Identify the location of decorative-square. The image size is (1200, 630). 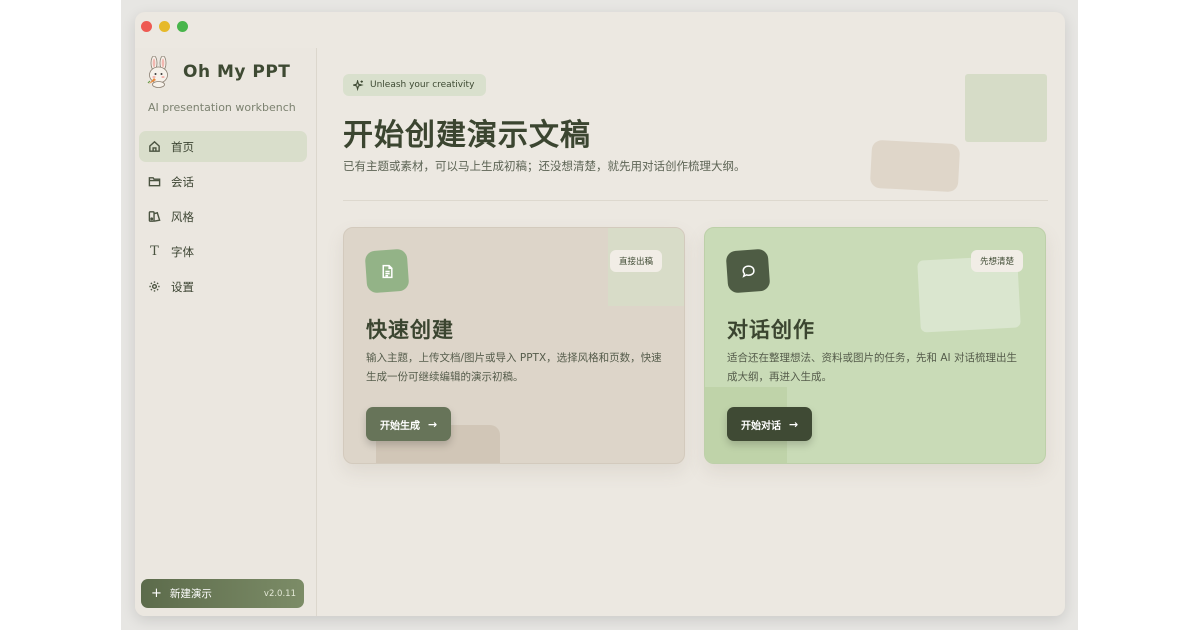
(1006, 108).